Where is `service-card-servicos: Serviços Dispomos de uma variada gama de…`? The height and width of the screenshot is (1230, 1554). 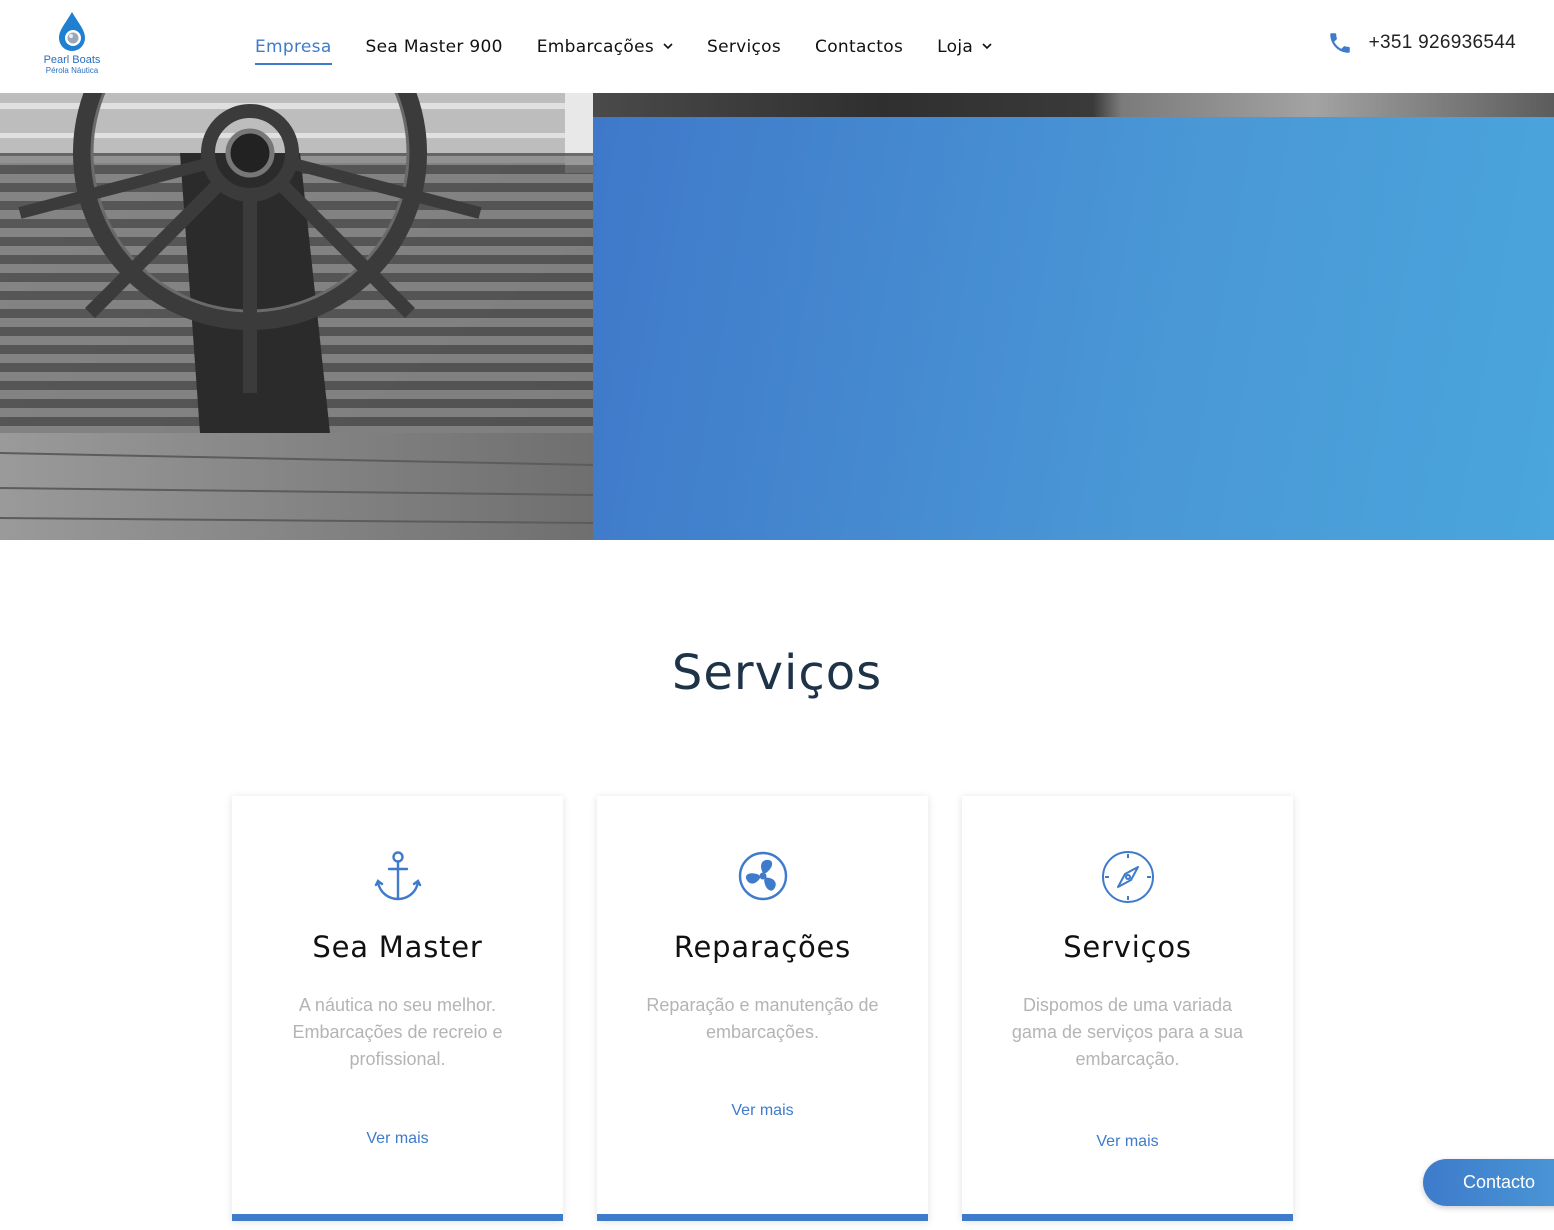
service-card-servicos: Serviços Dispomos de uma variada gama de… is located at coordinates (1127, 1008).